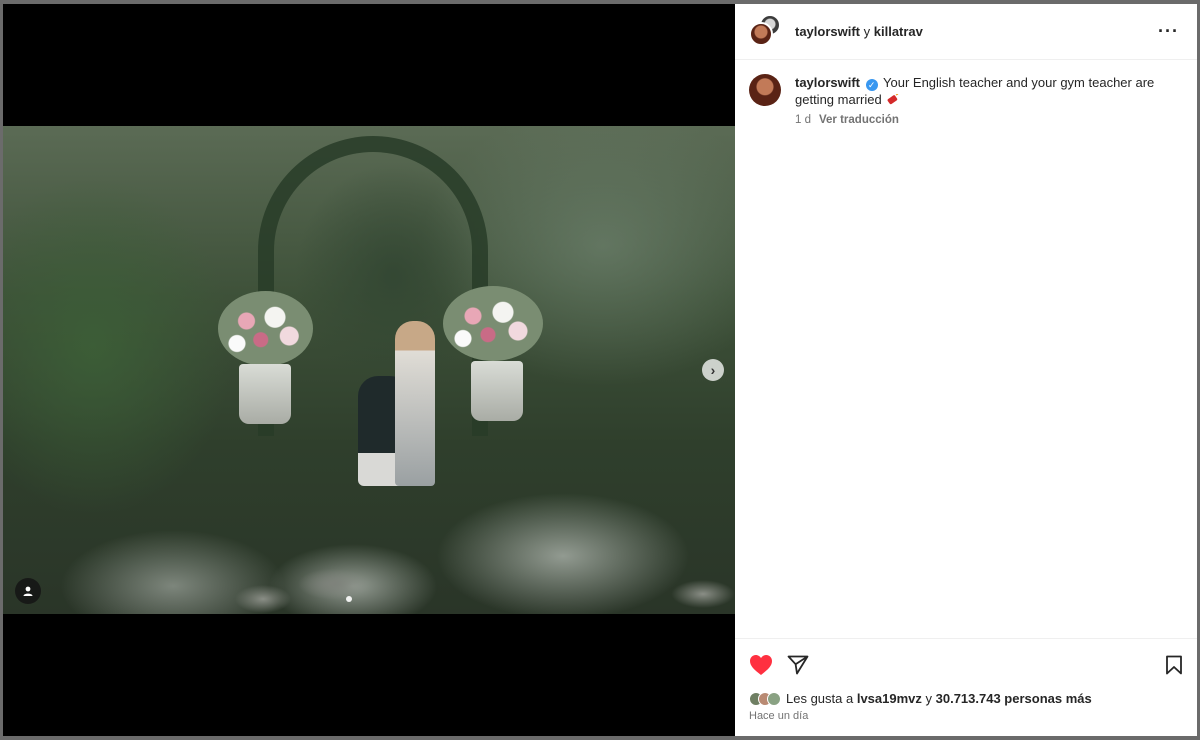 The height and width of the screenshot is (740, 1200). What do you see at coordinates (871, 85) in the screenshot?
I see `verified-badge-icon: ✓` at bounding box center [871, 85].